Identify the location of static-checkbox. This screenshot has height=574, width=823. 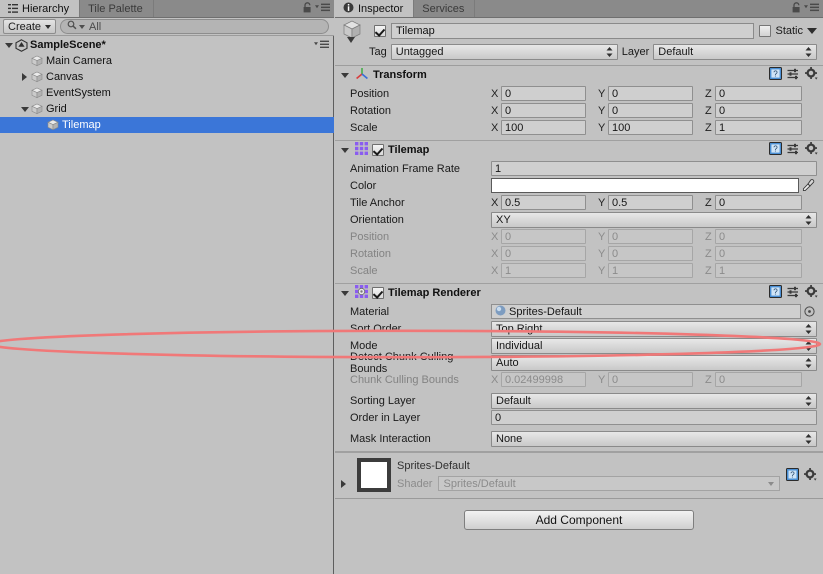
(765, 31).